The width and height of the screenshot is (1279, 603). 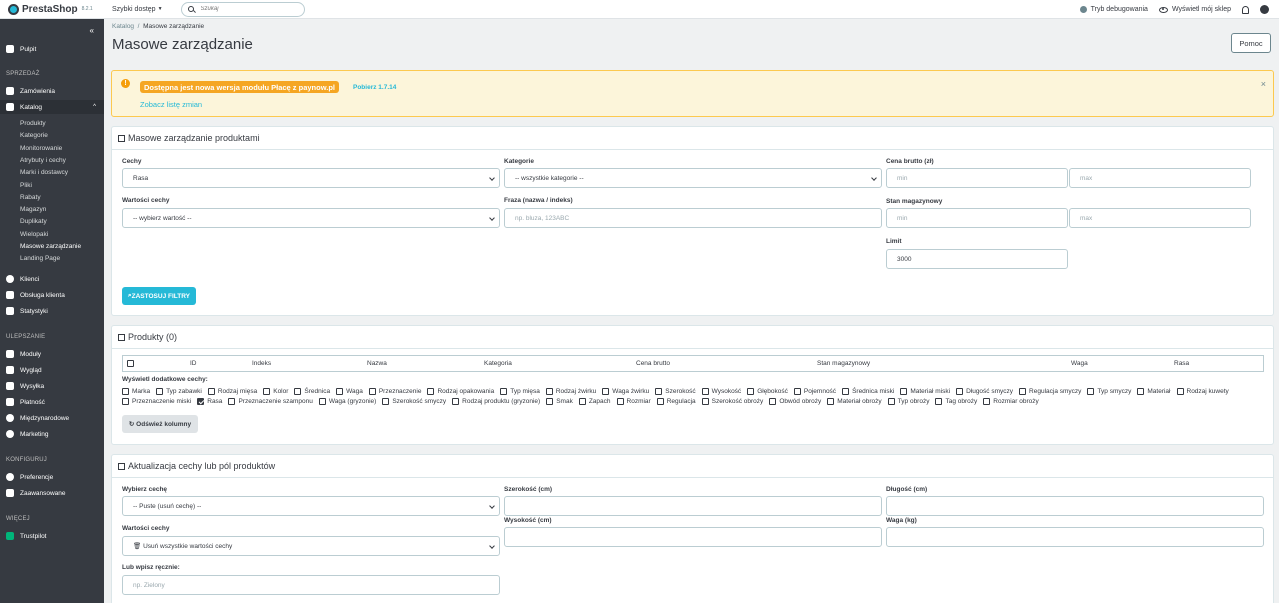 What do you see at coordinates (908, 401) in the screenshot?
I see `extra-feature-option: Typ obroży` at bounding box center [908, 401].